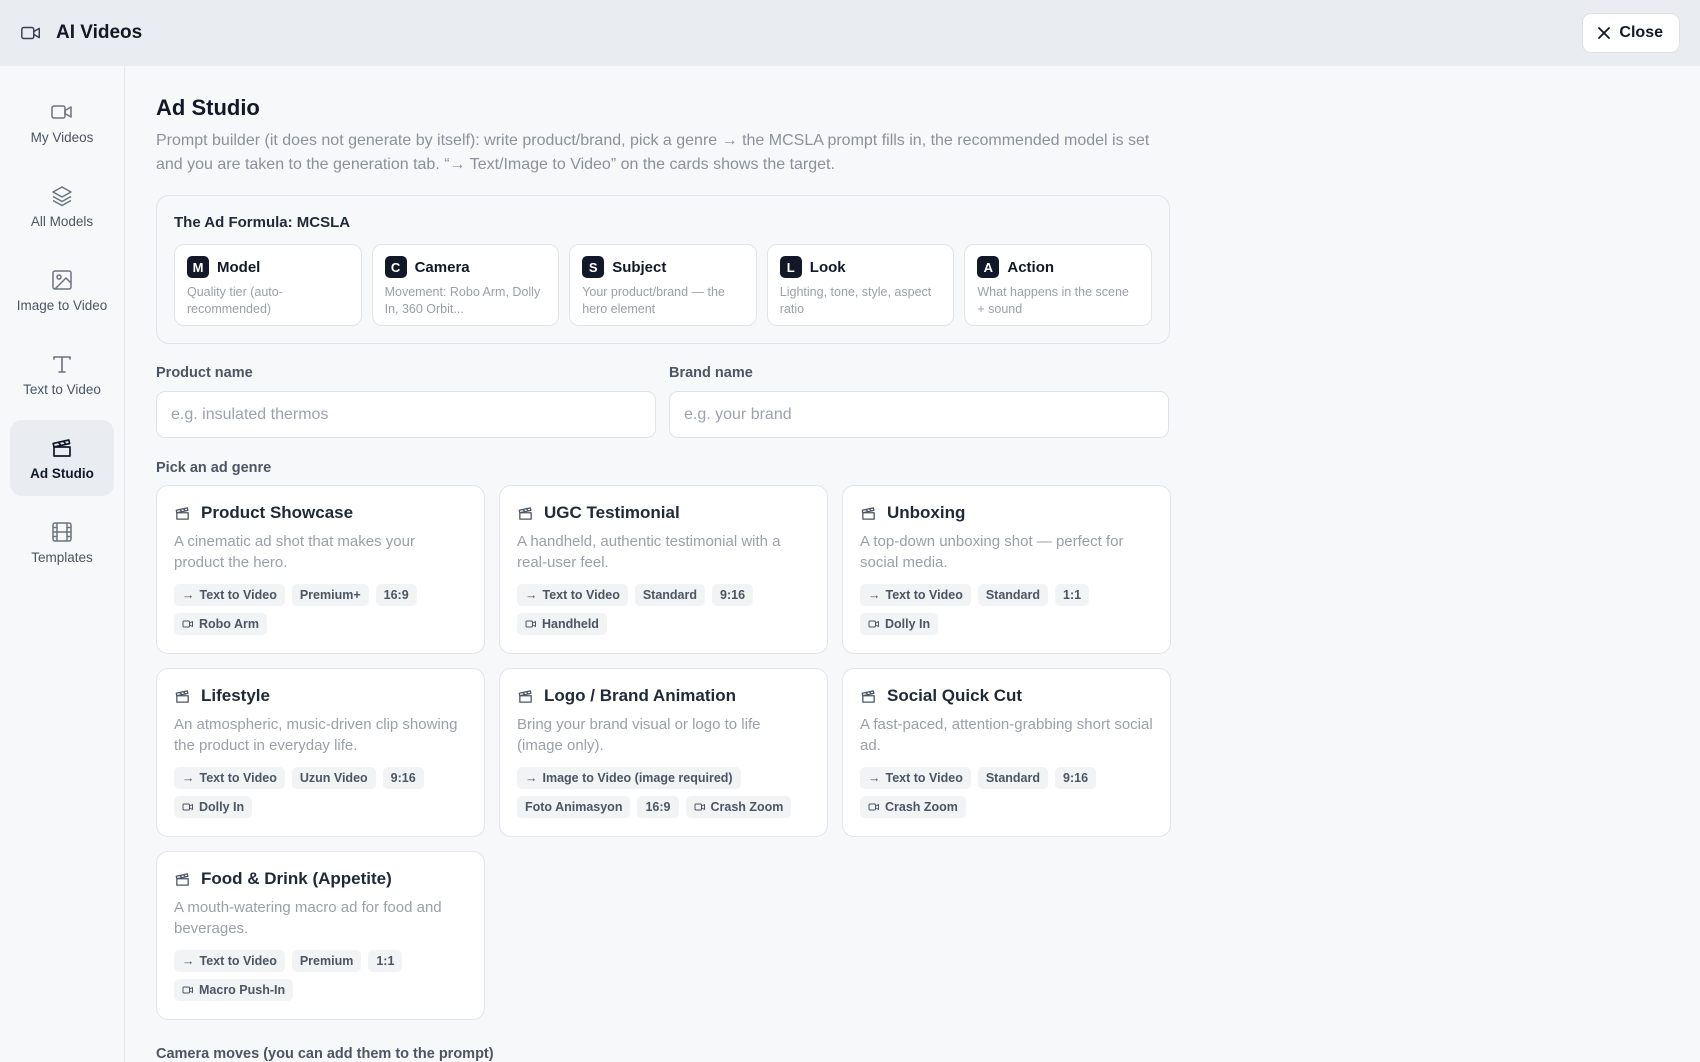  What do you see at coordinates (204, 373) in the screenshot?
I see `product-name-label: Product name` at bounding box center [204, 373].